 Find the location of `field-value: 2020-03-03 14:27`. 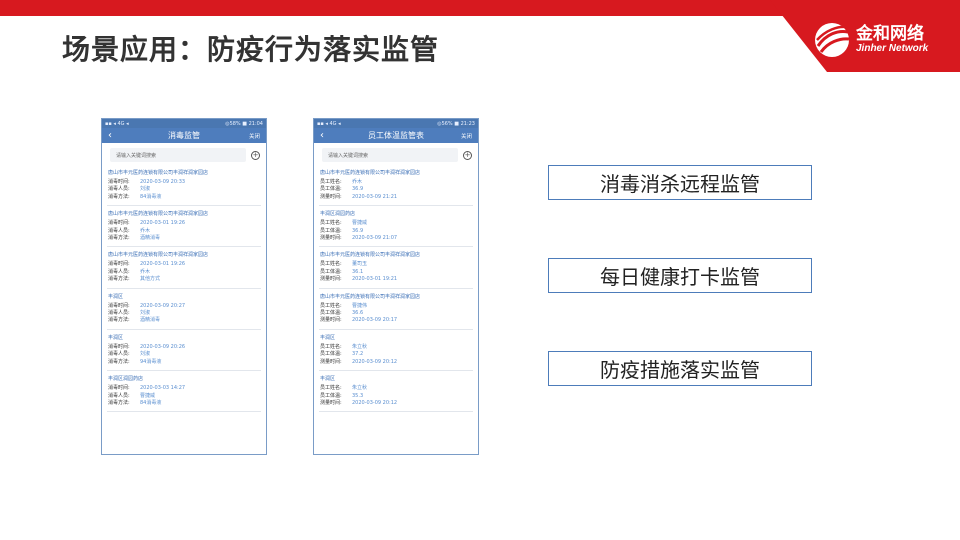

field-value: 2020-03-03 14:27 is located at coordinates (163, 388).